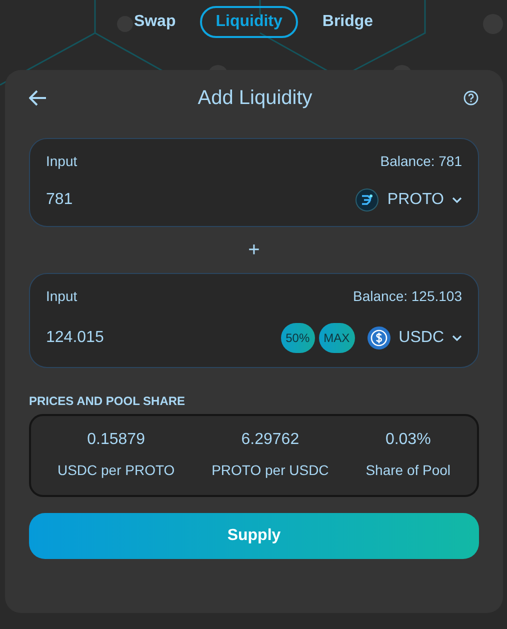 Image resolution: width=507 pixels, height=629 pixels. I want to click on balance-text: Balance: 125.103, so click(407, 296).